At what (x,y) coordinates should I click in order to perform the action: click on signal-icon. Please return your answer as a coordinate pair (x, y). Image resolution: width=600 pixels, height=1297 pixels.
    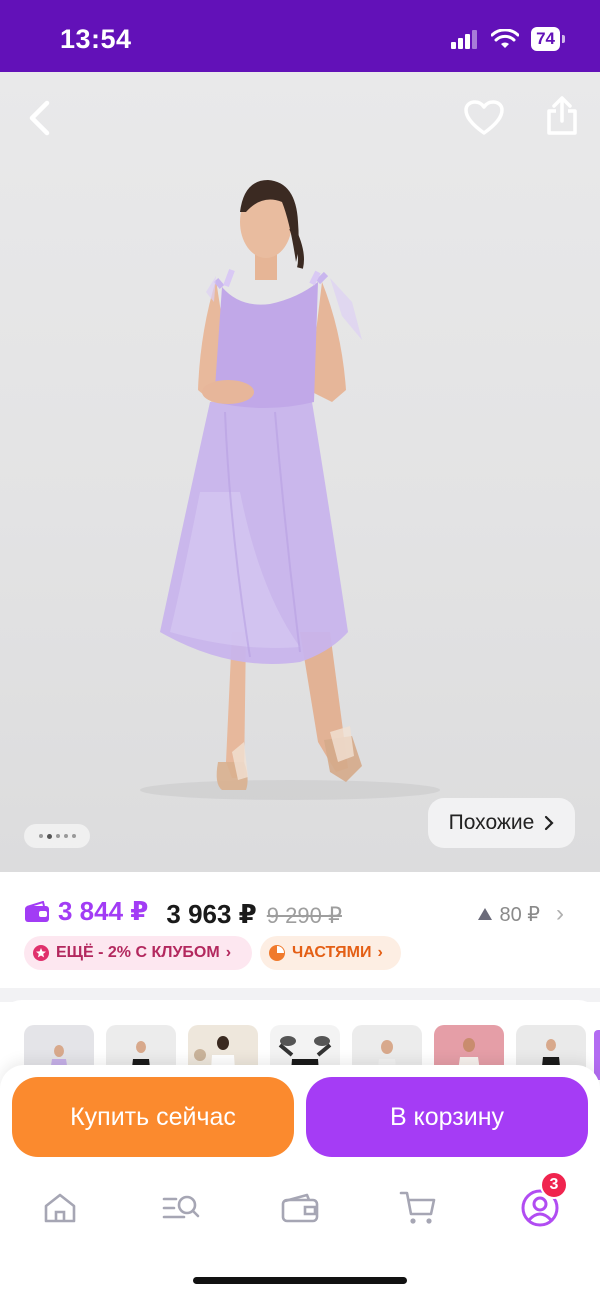
    Looking at the image, I should click on (464, 39).